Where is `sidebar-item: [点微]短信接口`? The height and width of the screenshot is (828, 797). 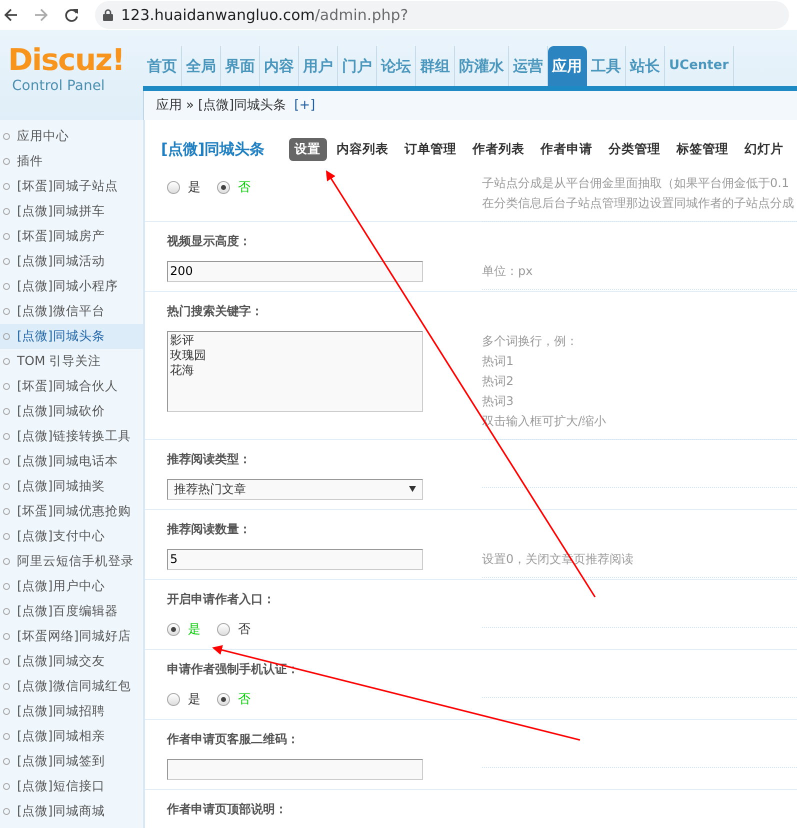 sidebar-item: [点微]短信接口 is located at coordinates (71, 786).